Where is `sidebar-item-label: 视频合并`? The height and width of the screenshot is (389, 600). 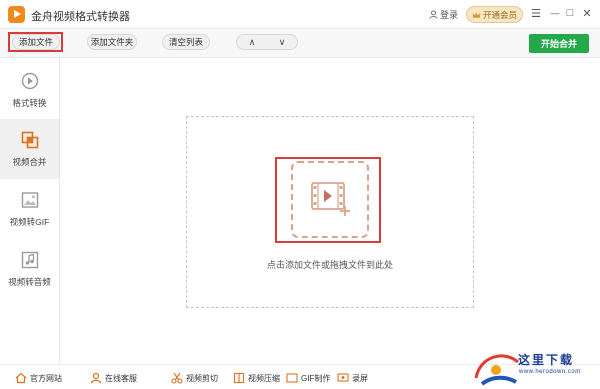 sidebar-item-label: 视频合并 is located at coordinates (29, 162).